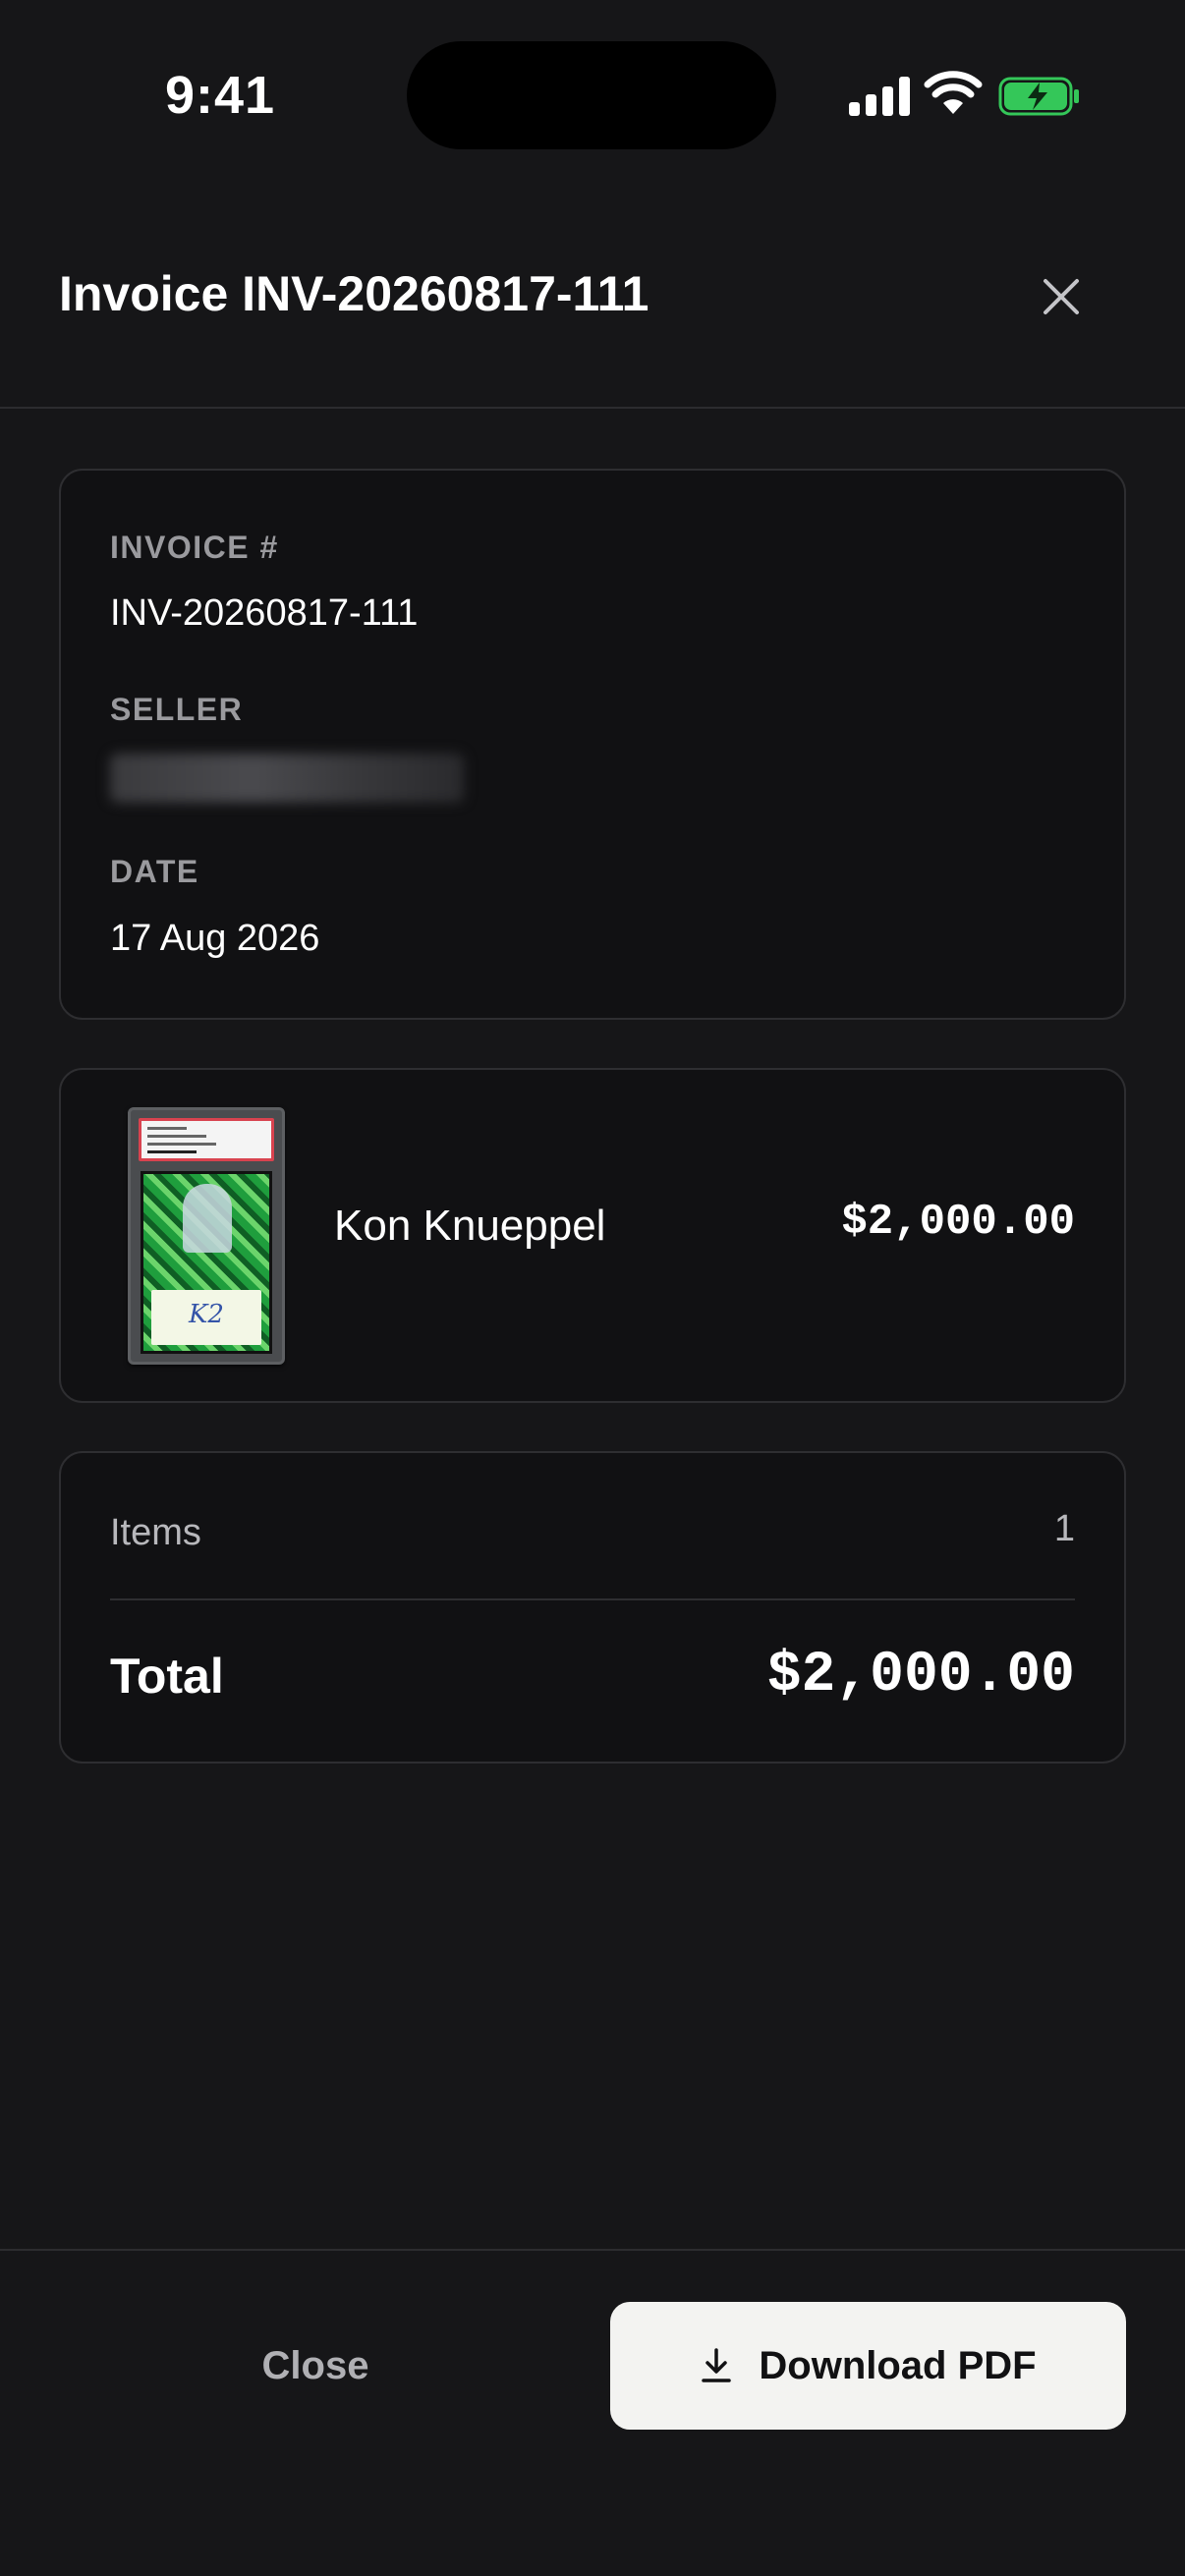 This screenshot has width=1185, height=2576. What do you see at coordinates (208, 1218) in the screenshot?
I see `player-figure` at bounding box center [208, 1218].